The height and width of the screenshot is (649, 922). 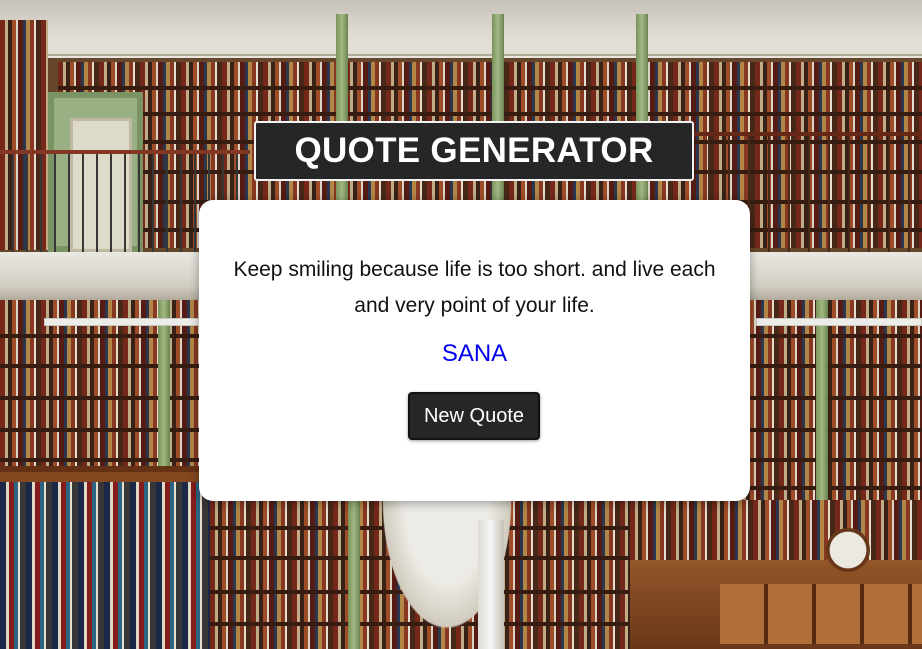 I want to click on new-quote-button: New Quote, so click(x=474, y=416).